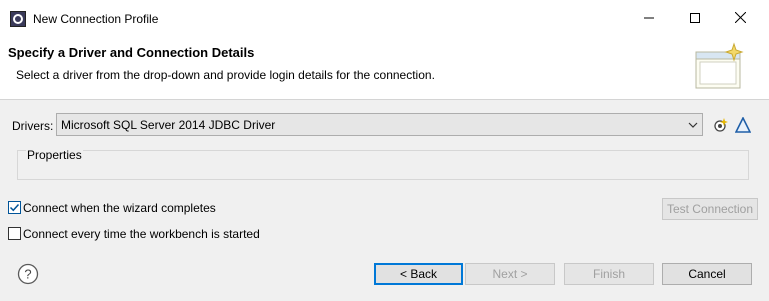  What do you see at coordinates (418, 274) in the screenshot?
I see `back-button: < Back` at bounding box center [418, 274].